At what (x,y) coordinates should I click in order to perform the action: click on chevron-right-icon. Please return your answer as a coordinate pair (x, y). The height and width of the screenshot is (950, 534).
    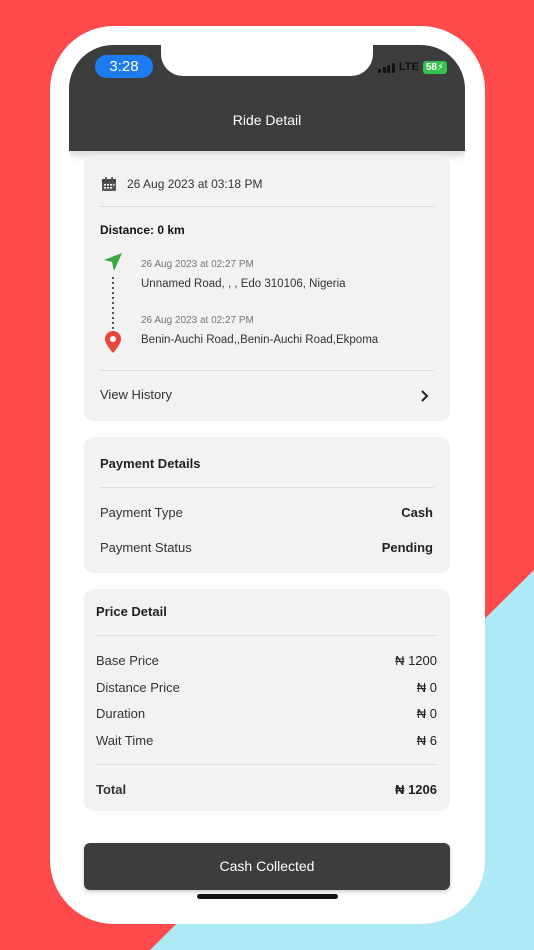
    Looking at the image, I should click on (425, 396).